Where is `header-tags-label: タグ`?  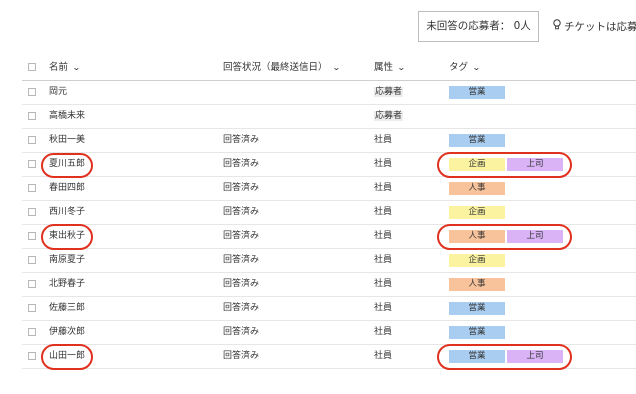 header-tags-label: タグ is located at coordinates (459, 67).